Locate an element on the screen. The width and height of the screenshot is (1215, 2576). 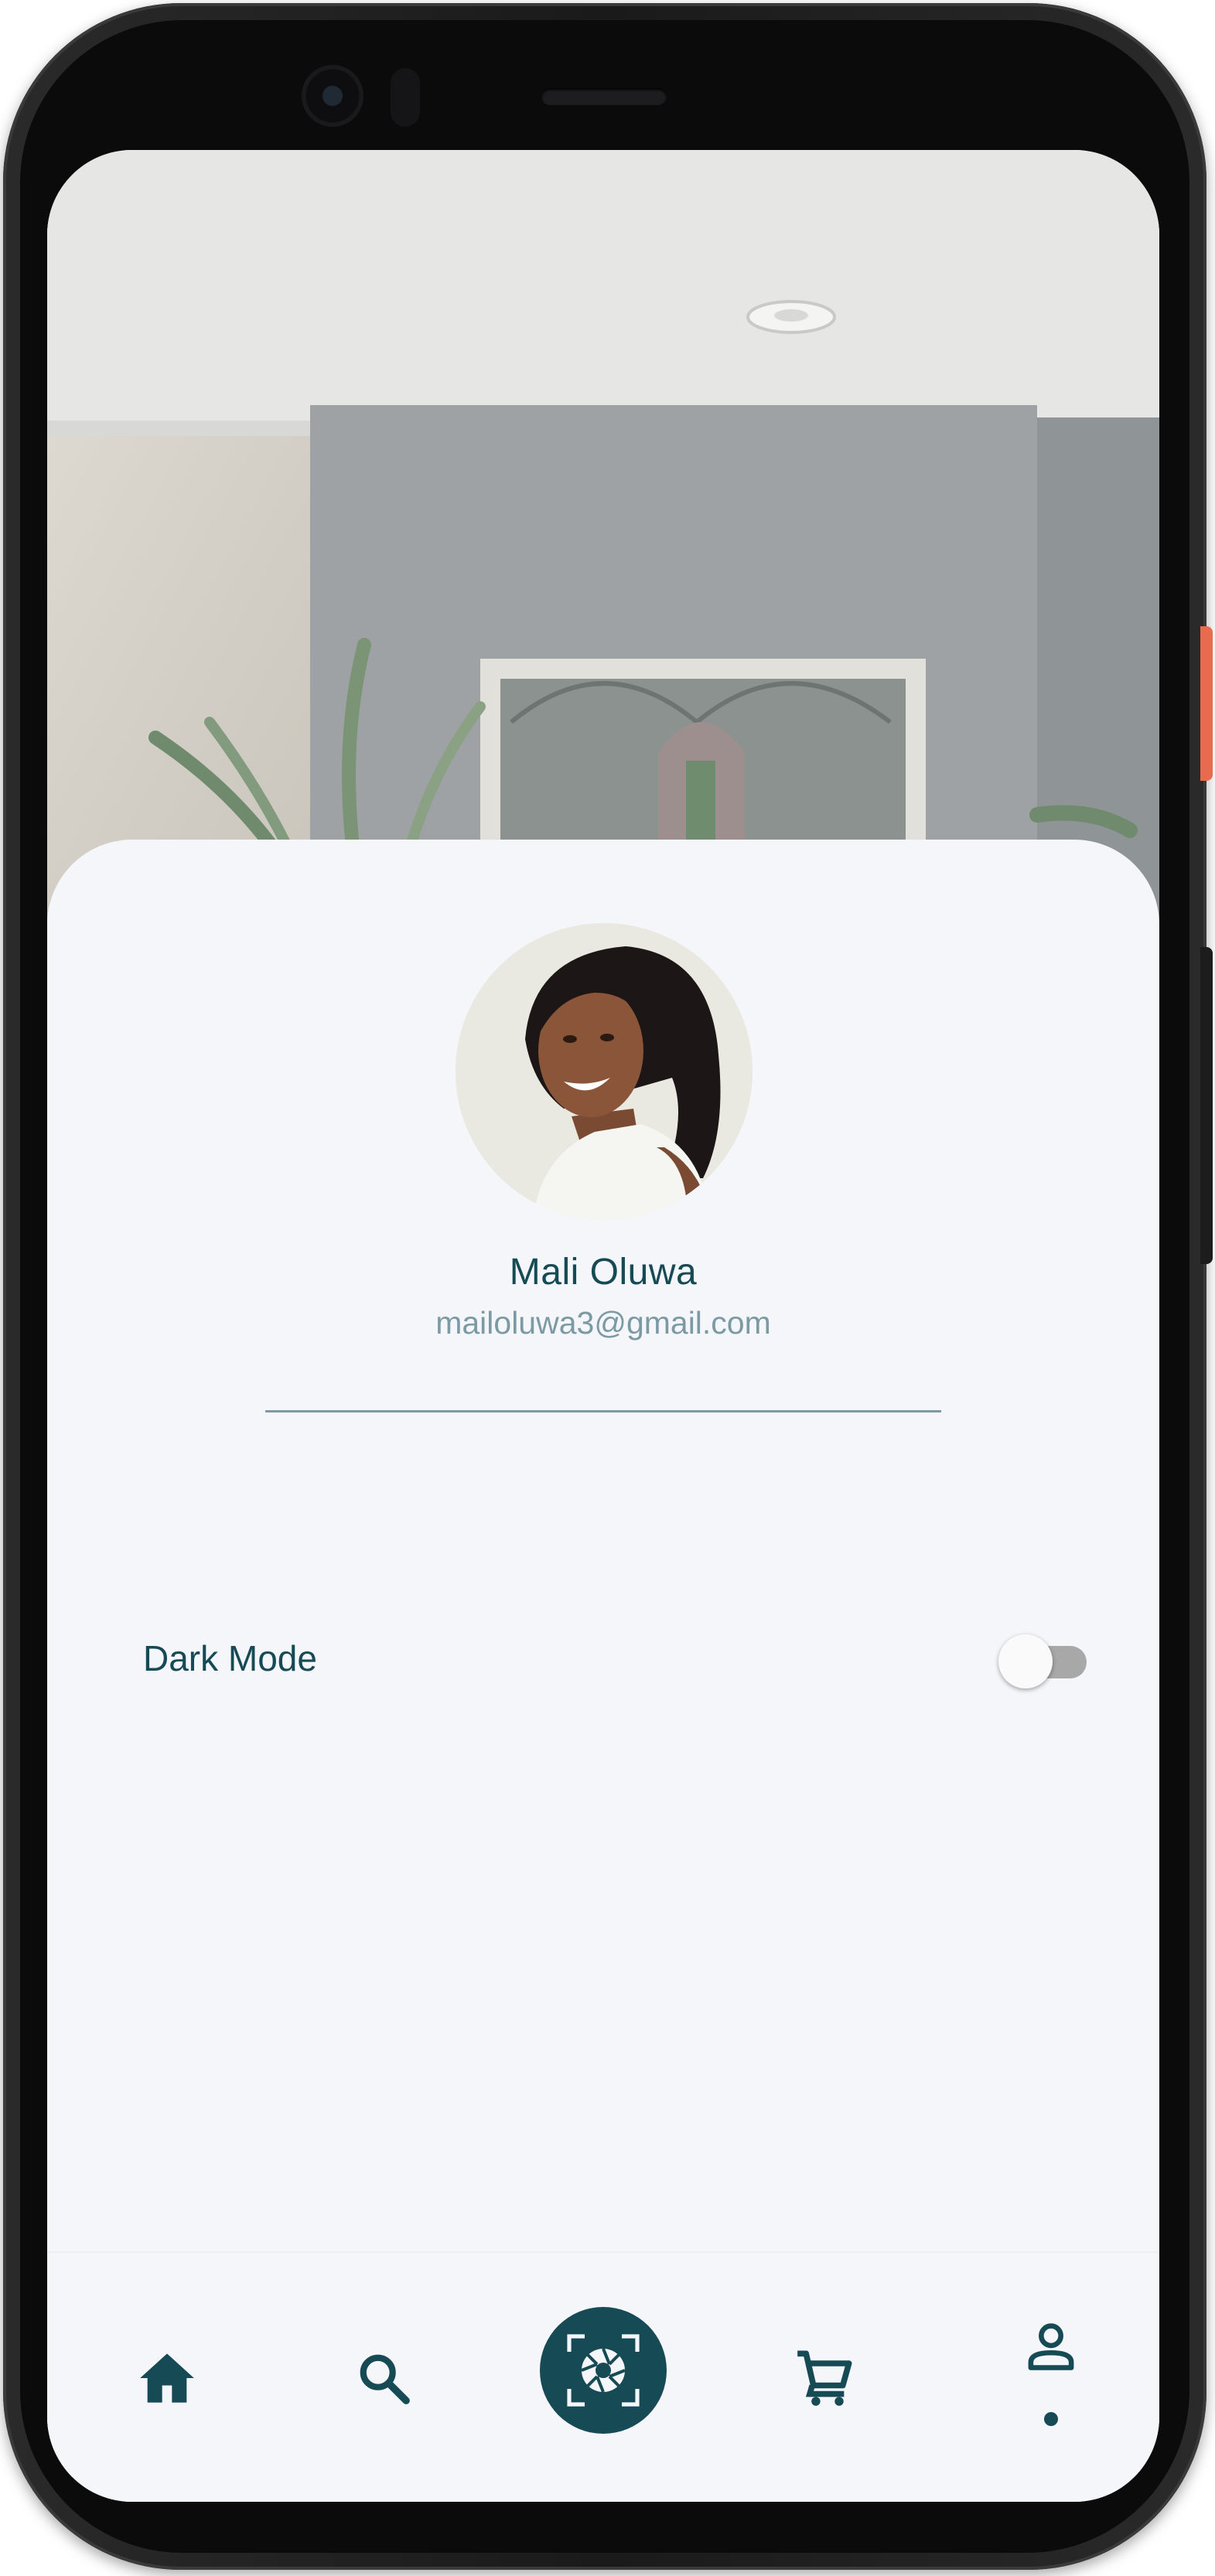
search-icon is located at coordinates (385, 2379).